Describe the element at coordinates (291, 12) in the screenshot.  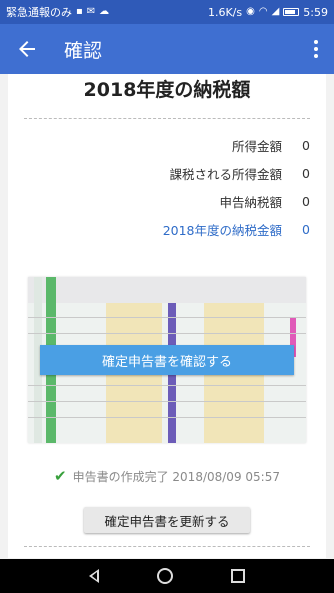
I see `battery-icon` at that location.